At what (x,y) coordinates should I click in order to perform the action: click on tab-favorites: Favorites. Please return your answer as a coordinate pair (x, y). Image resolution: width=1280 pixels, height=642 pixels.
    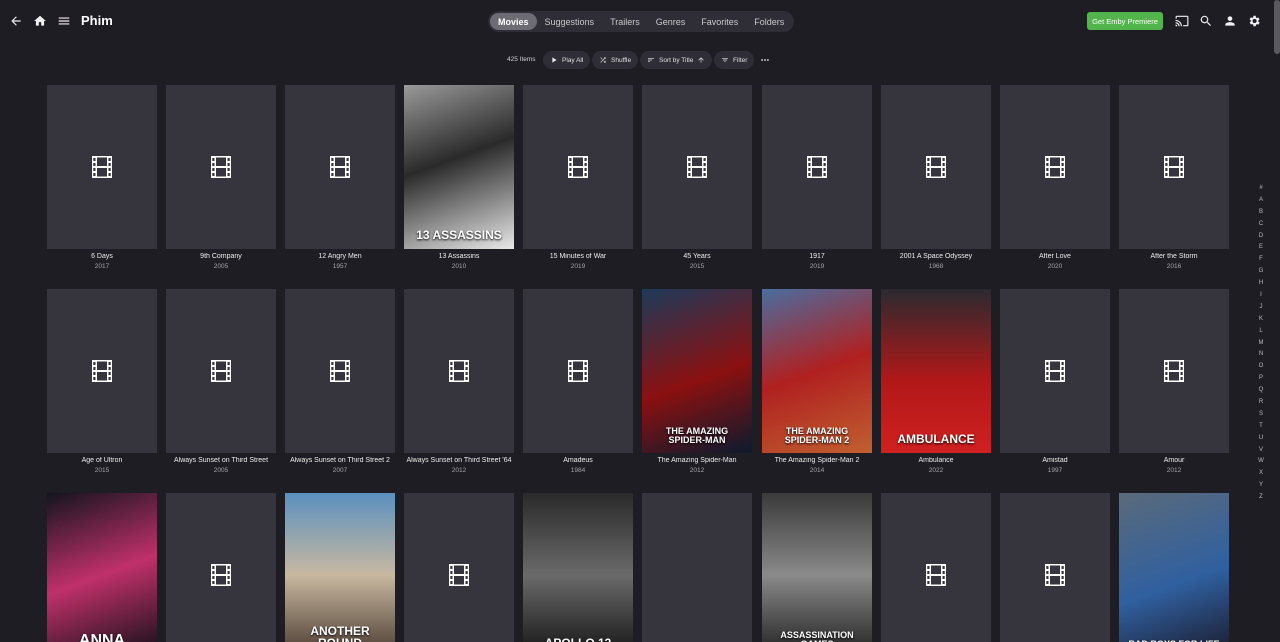
    Looking at the image, I should click on (719, 21).